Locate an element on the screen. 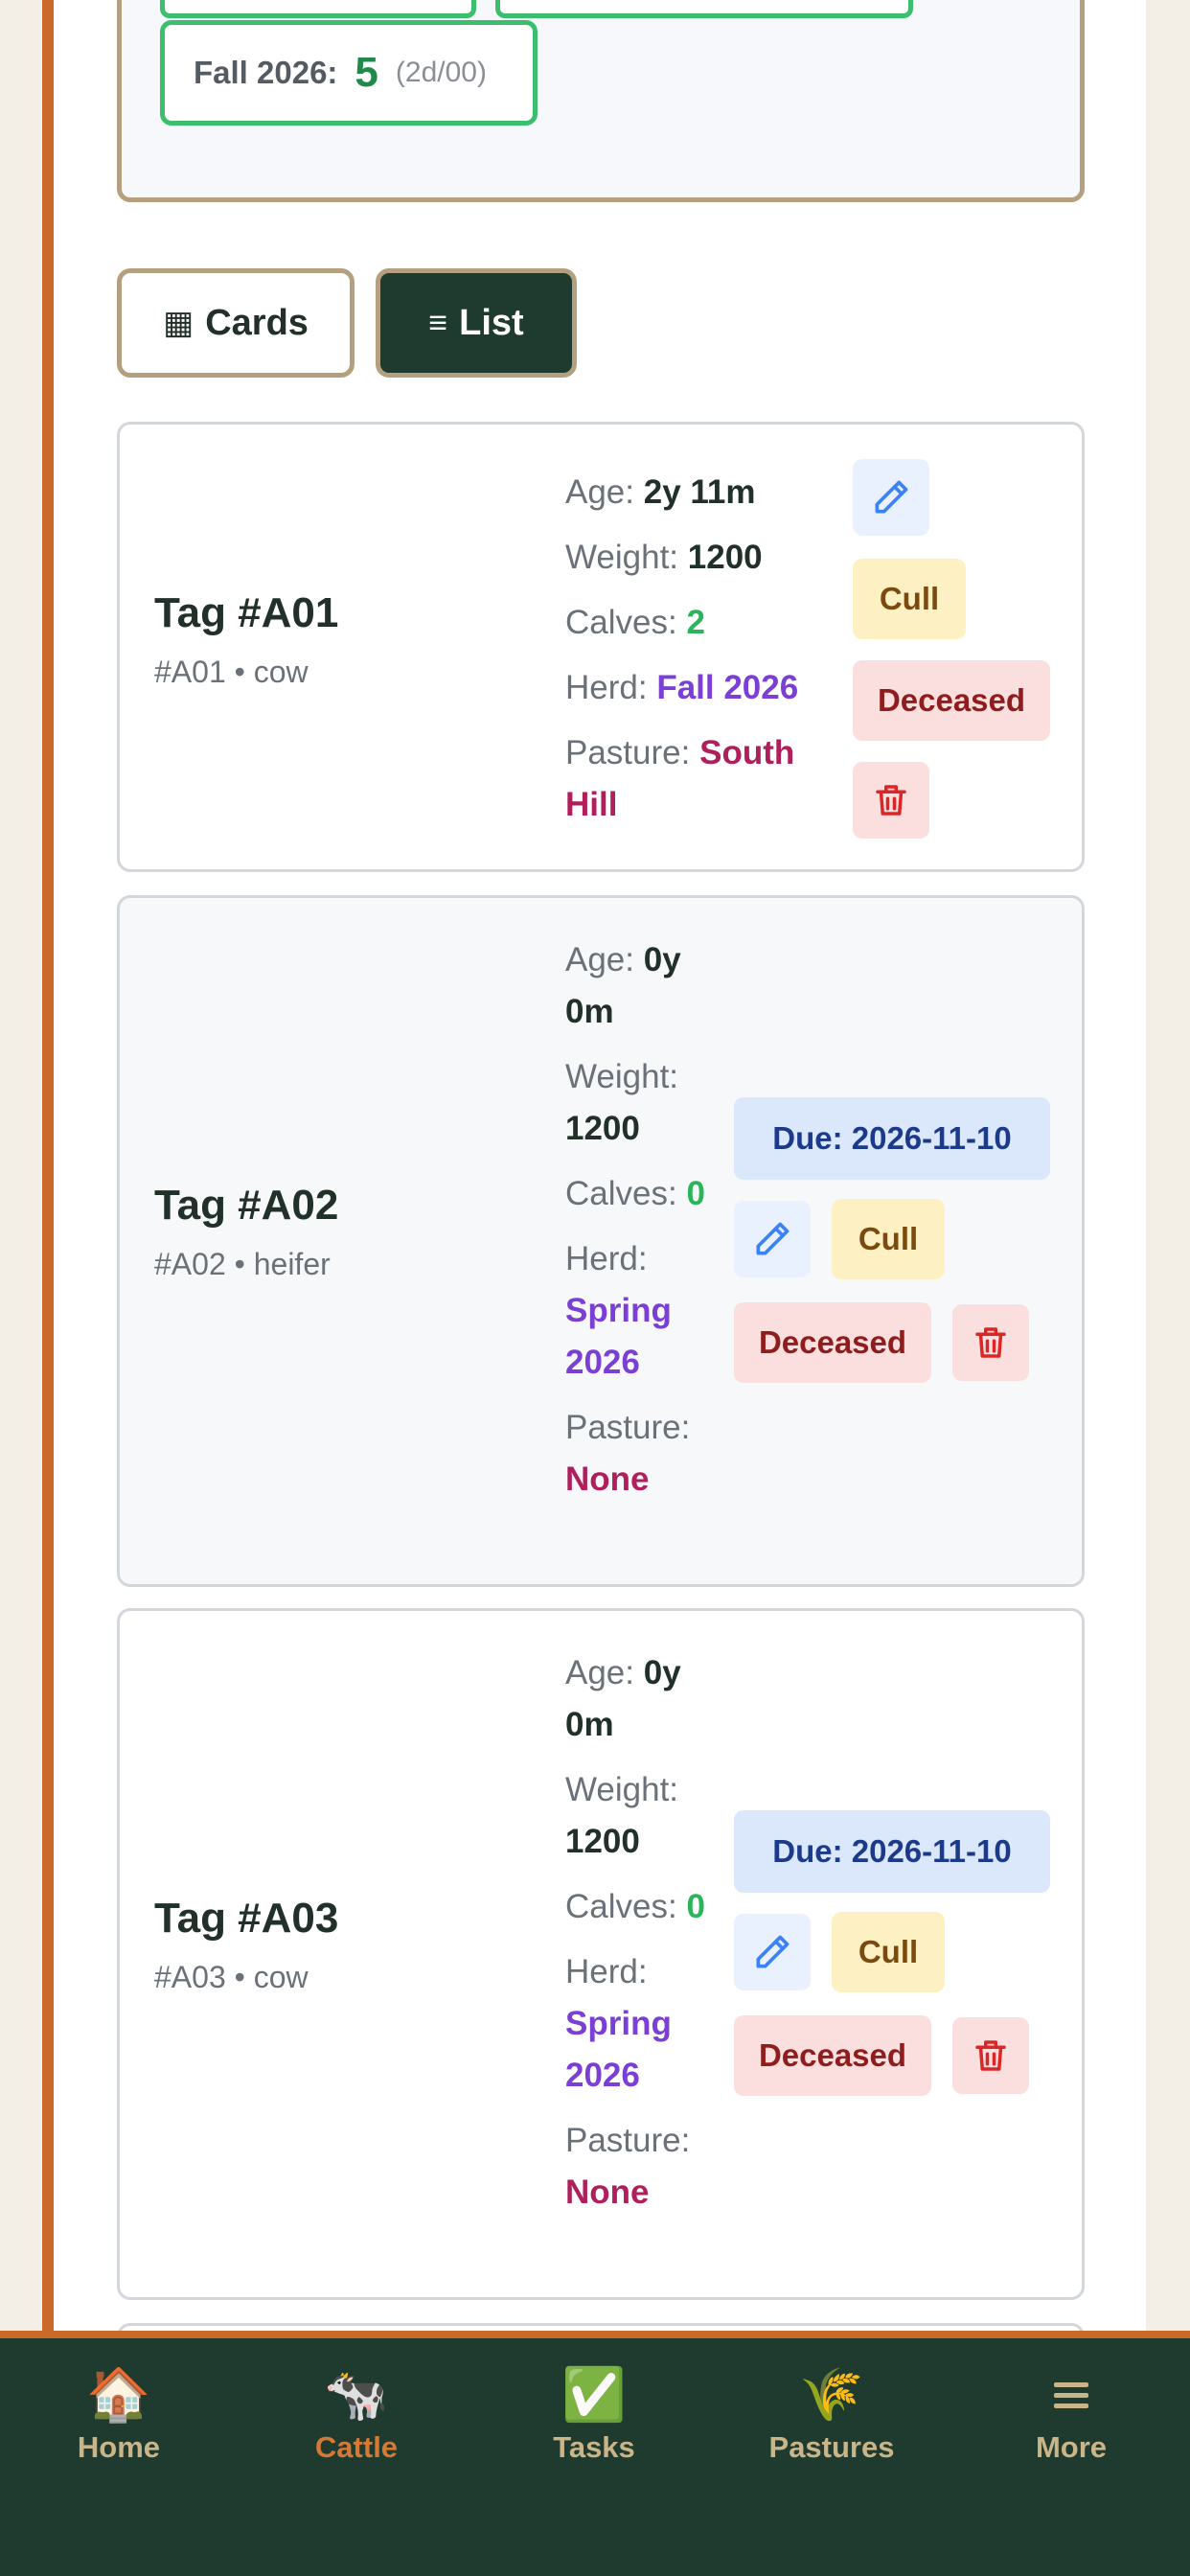 This screenshot has width=1190, height=2576. bottom-nav: 🏠 Home 🐄 Cattle ✅ Tasks 🌾 Pastures More is located at coordinates (595, 2453).